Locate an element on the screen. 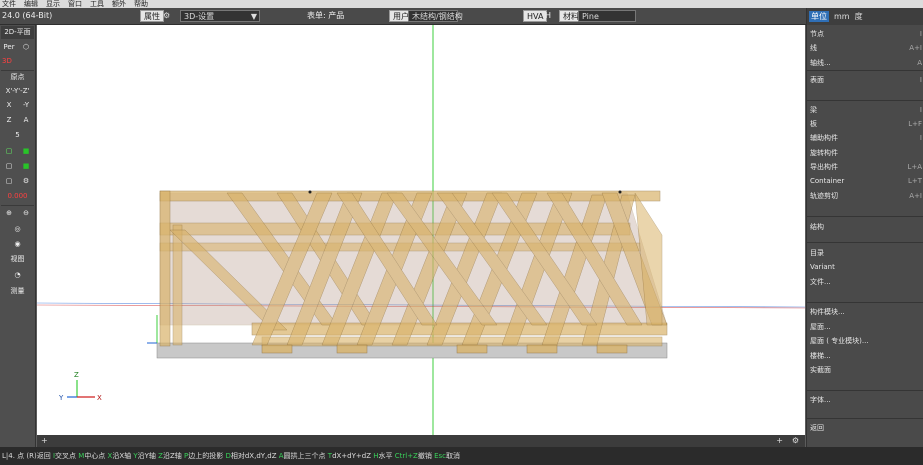 This screenshot has height=465, width=923. xyz-button: X'-Y'-Z' is located at coordinates (17, 91).